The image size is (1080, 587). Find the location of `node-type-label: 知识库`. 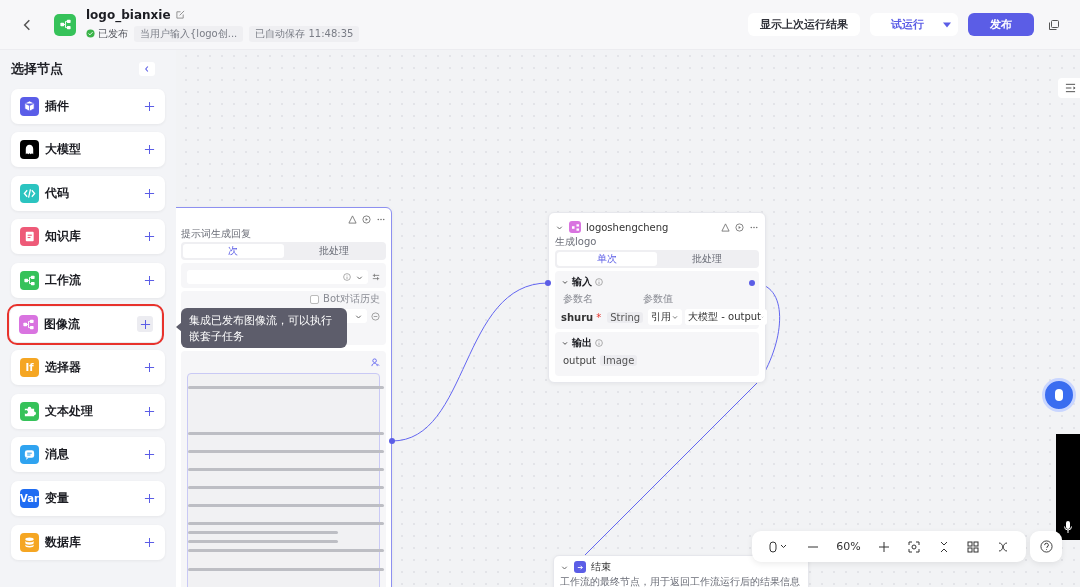

node-type-label: 知识库 is located at coordinates (63, 237).